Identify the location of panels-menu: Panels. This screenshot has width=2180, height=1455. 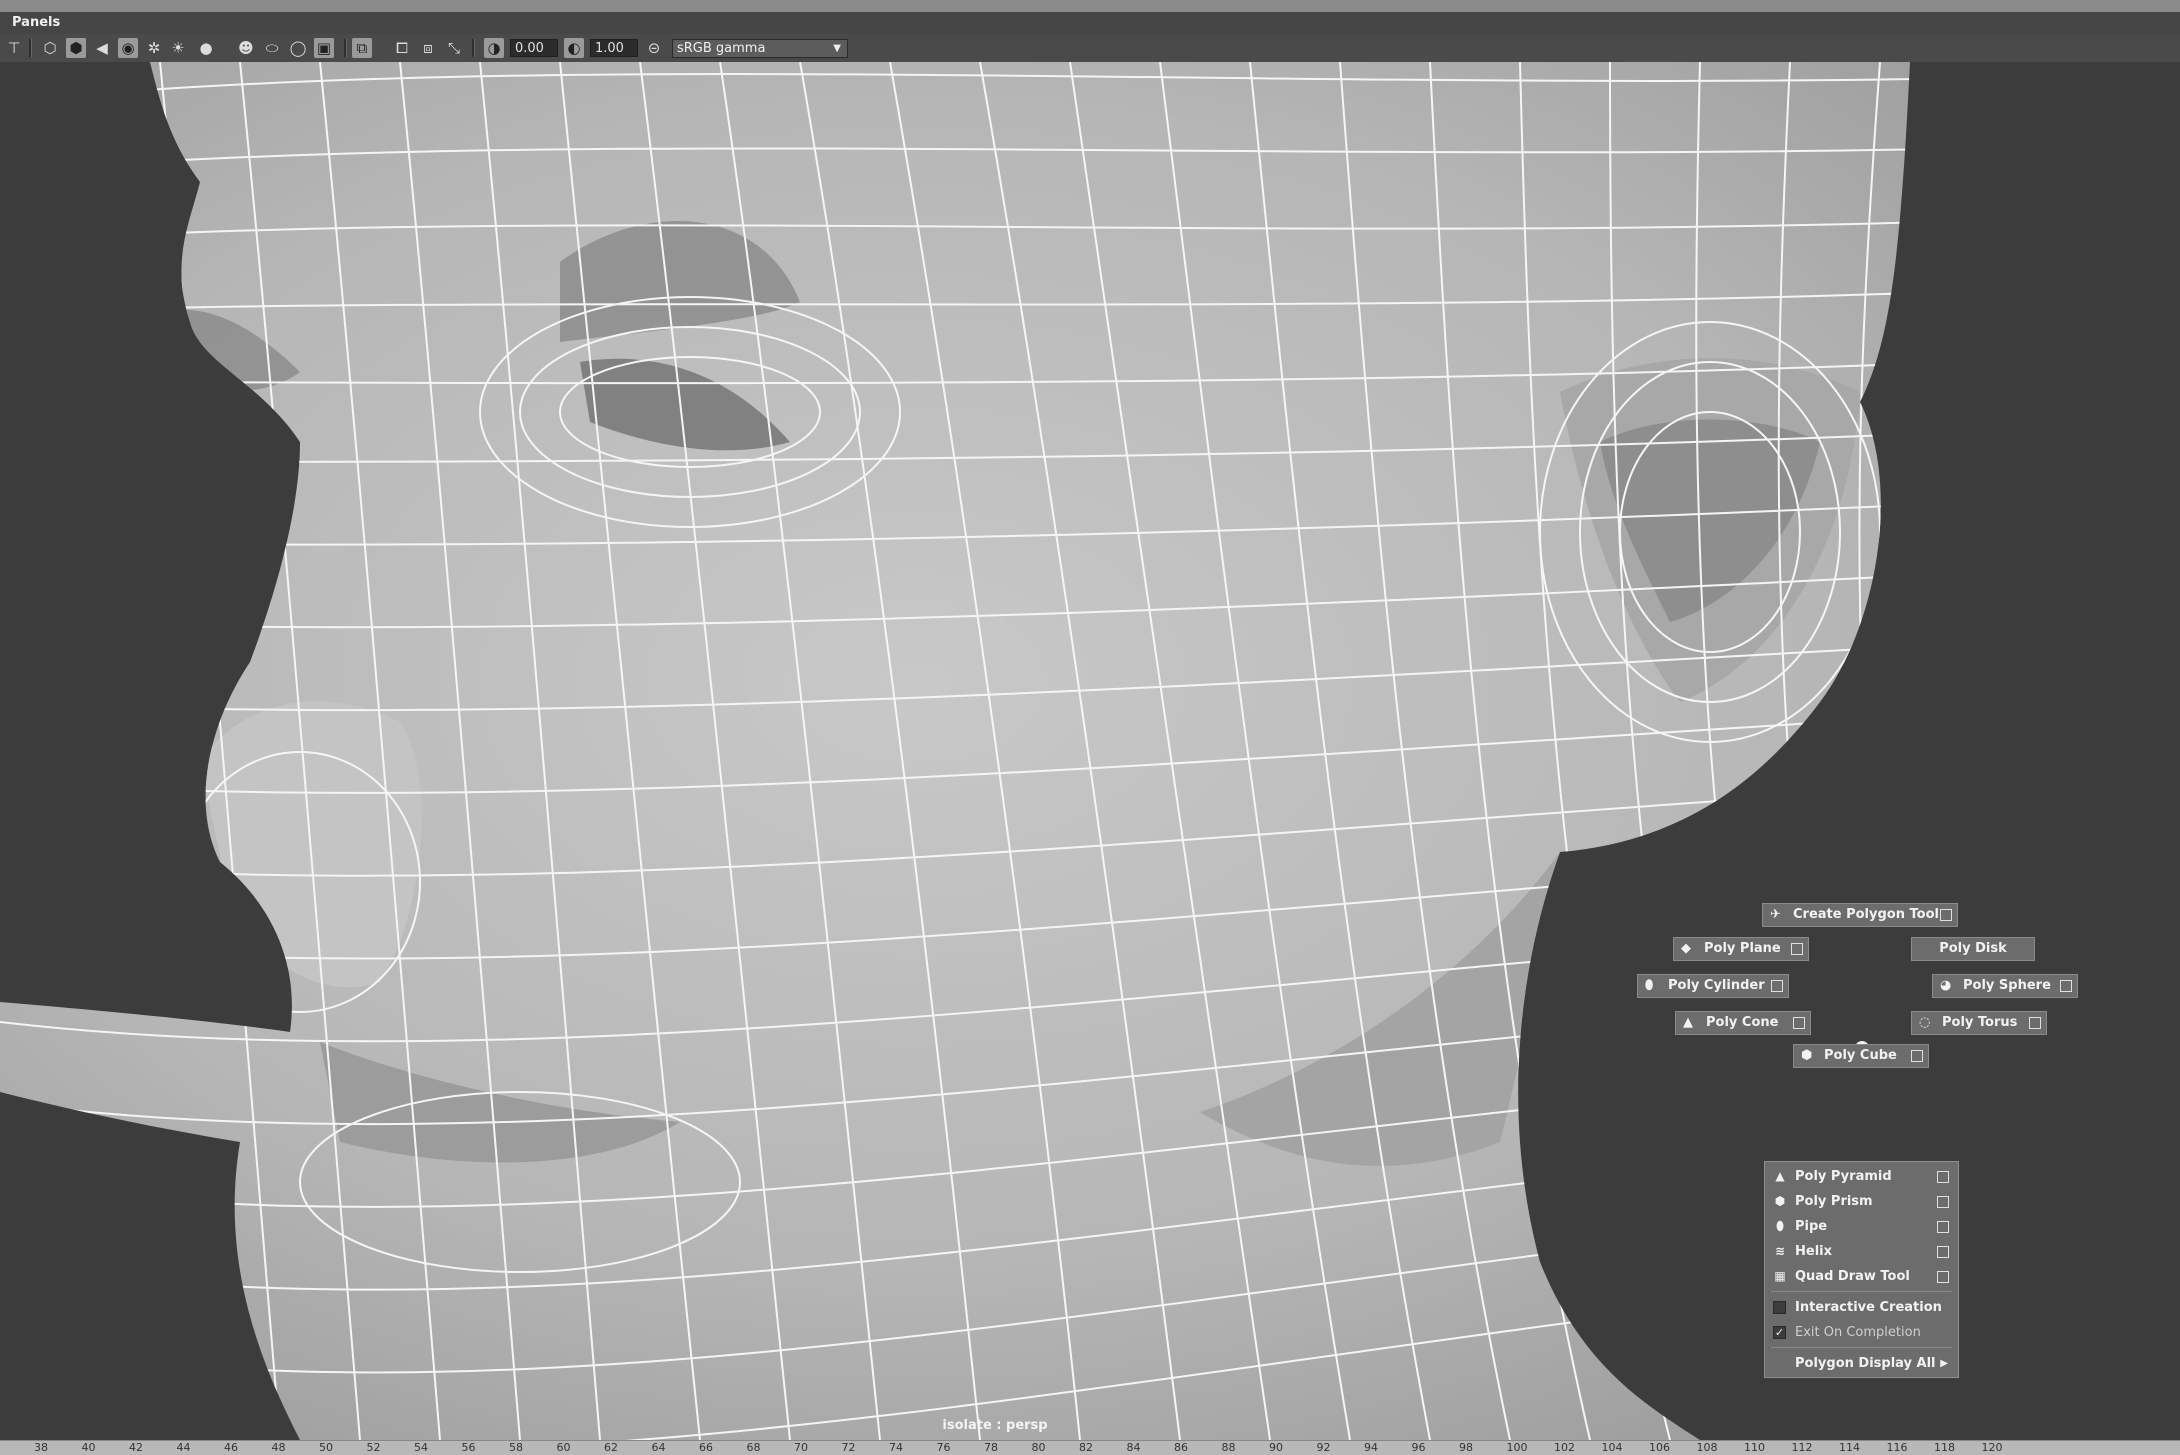
(36, 22).